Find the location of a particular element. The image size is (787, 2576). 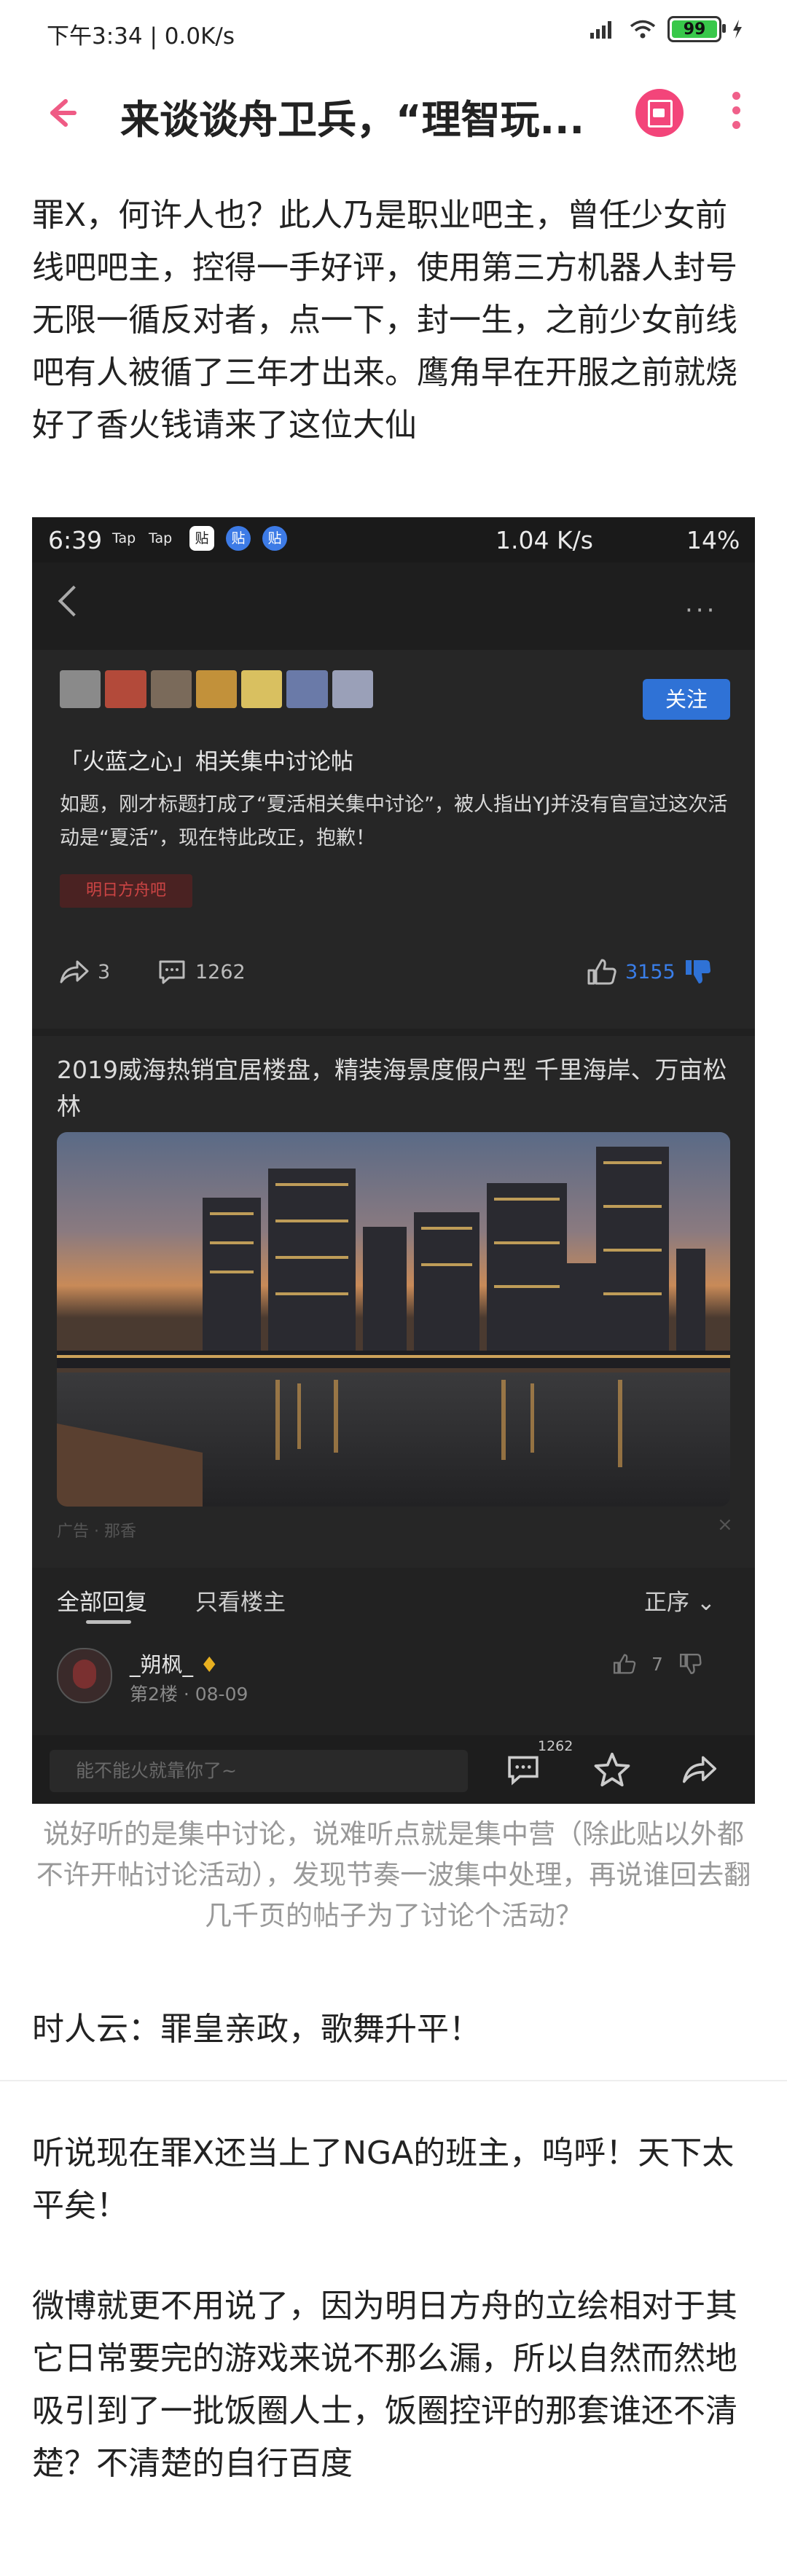

reply-like-count: 7 is located at coordinates (657, 1664).